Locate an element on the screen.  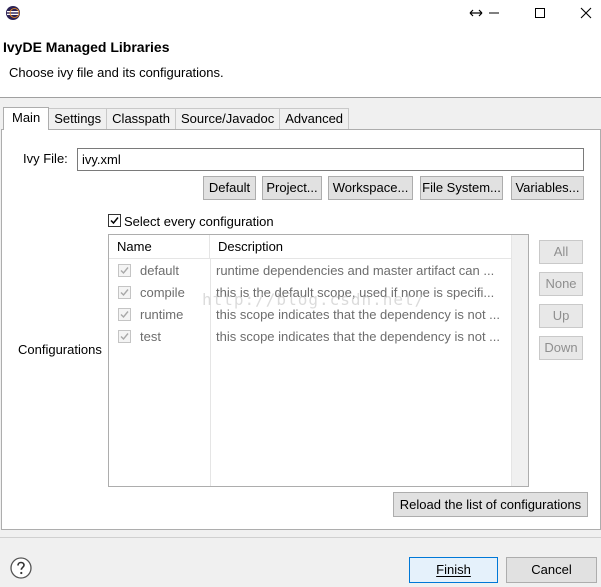
footer-divider is located at coordinates (300, 537).